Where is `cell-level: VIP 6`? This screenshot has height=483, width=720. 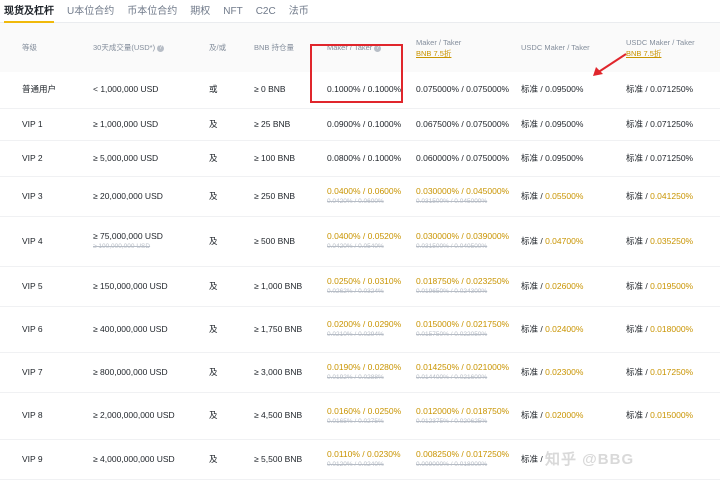 cell-level: VIP 6 is located at coordinates (32, 328).